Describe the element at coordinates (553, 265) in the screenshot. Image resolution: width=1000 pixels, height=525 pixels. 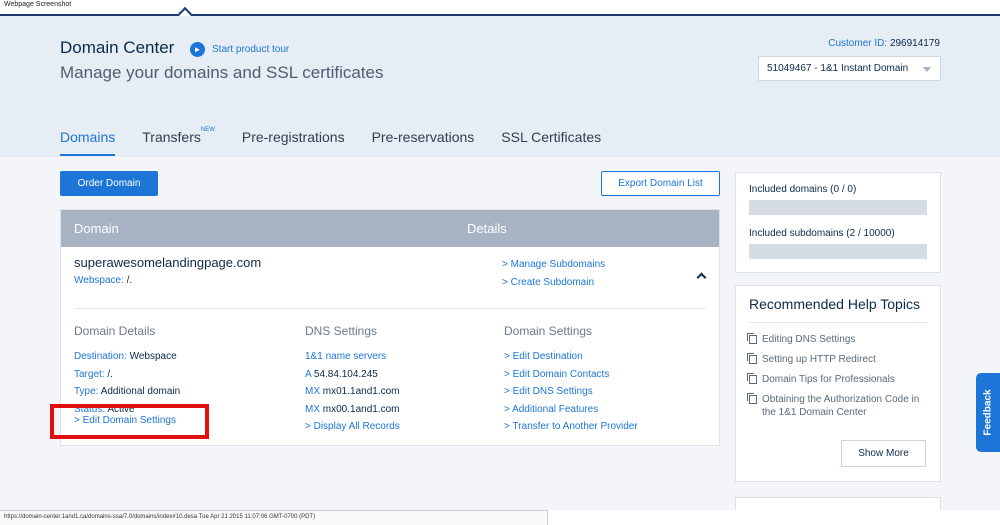
I see `manage-subdomains-link: > Manage Subdomains` at that location.